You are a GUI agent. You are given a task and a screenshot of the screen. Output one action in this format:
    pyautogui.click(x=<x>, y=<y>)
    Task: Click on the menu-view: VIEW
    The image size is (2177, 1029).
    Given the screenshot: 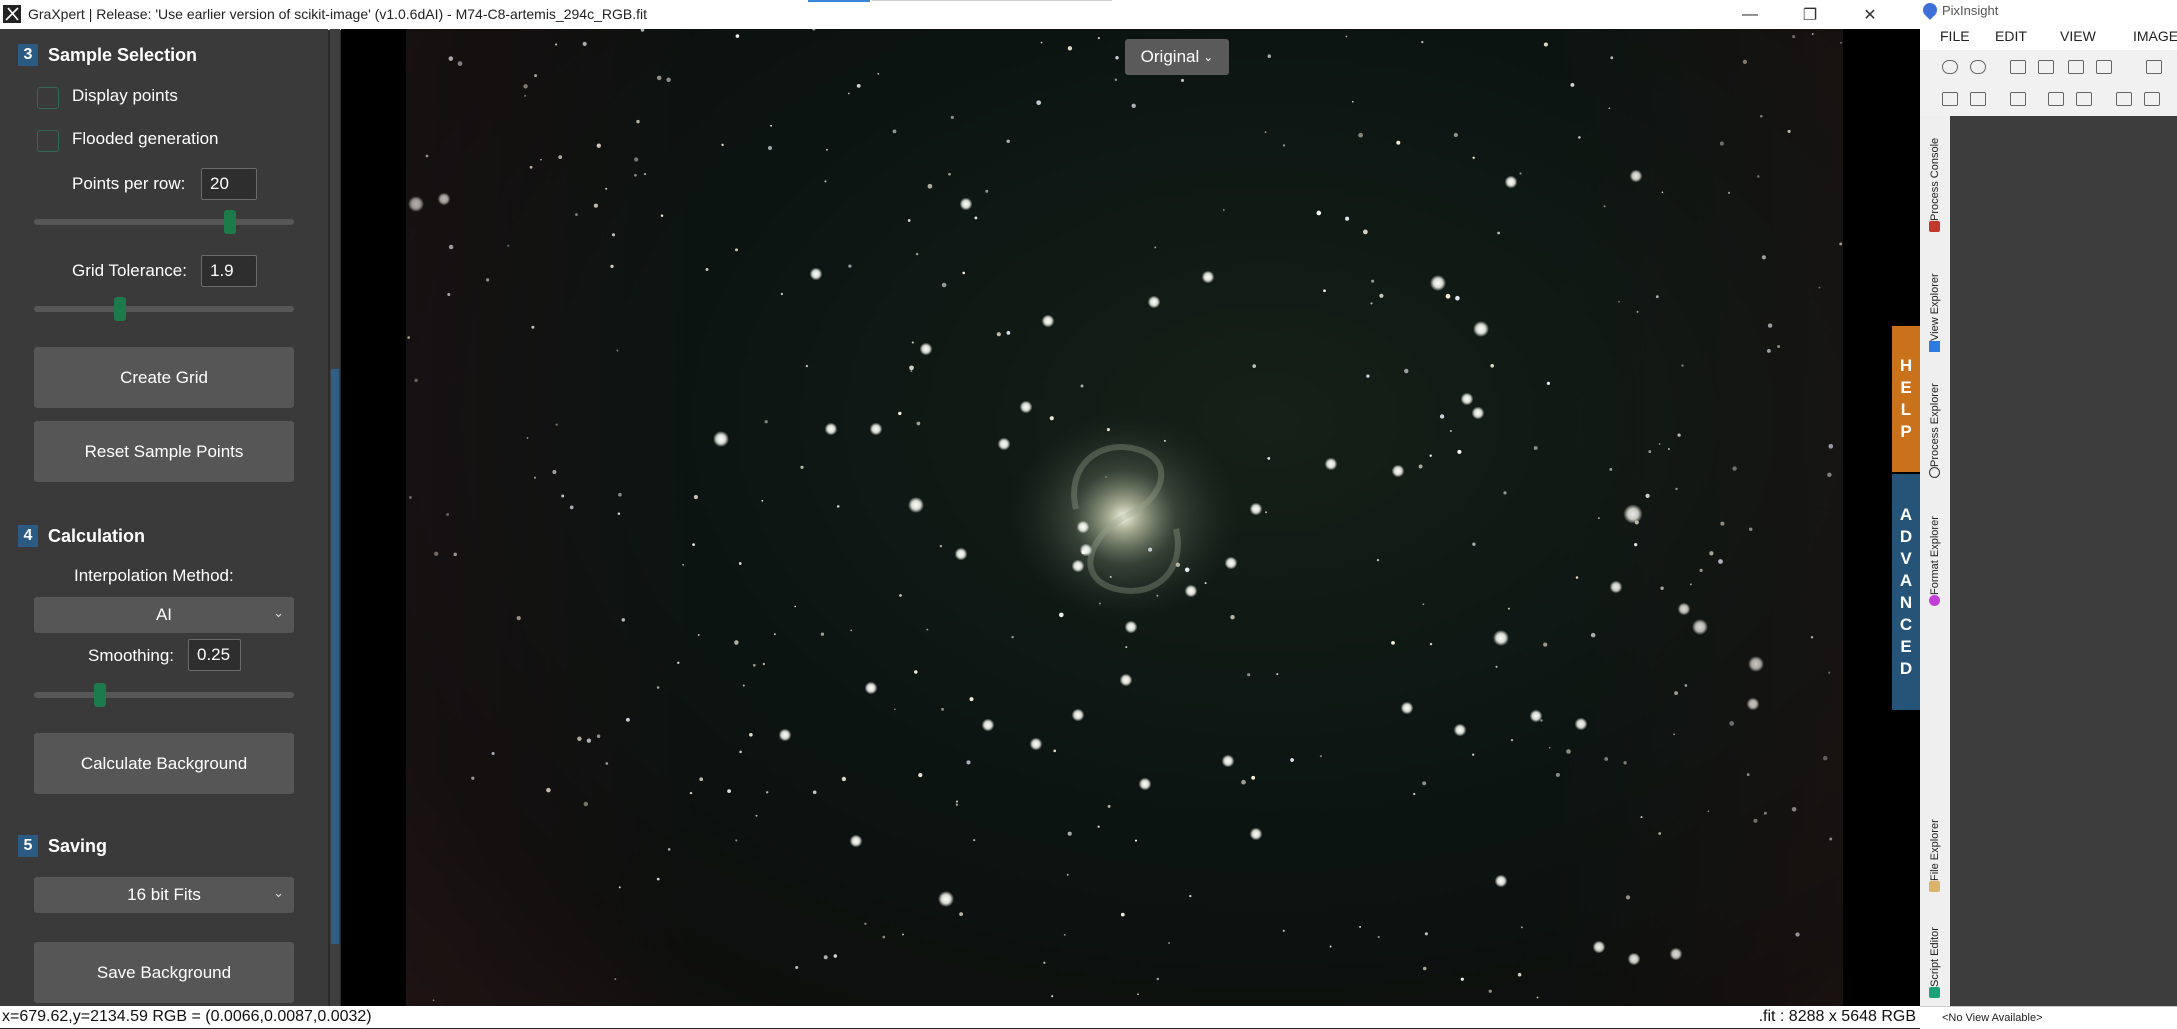 What is the action you would take?
    pyautogui.click(x=2078, y=36)
    